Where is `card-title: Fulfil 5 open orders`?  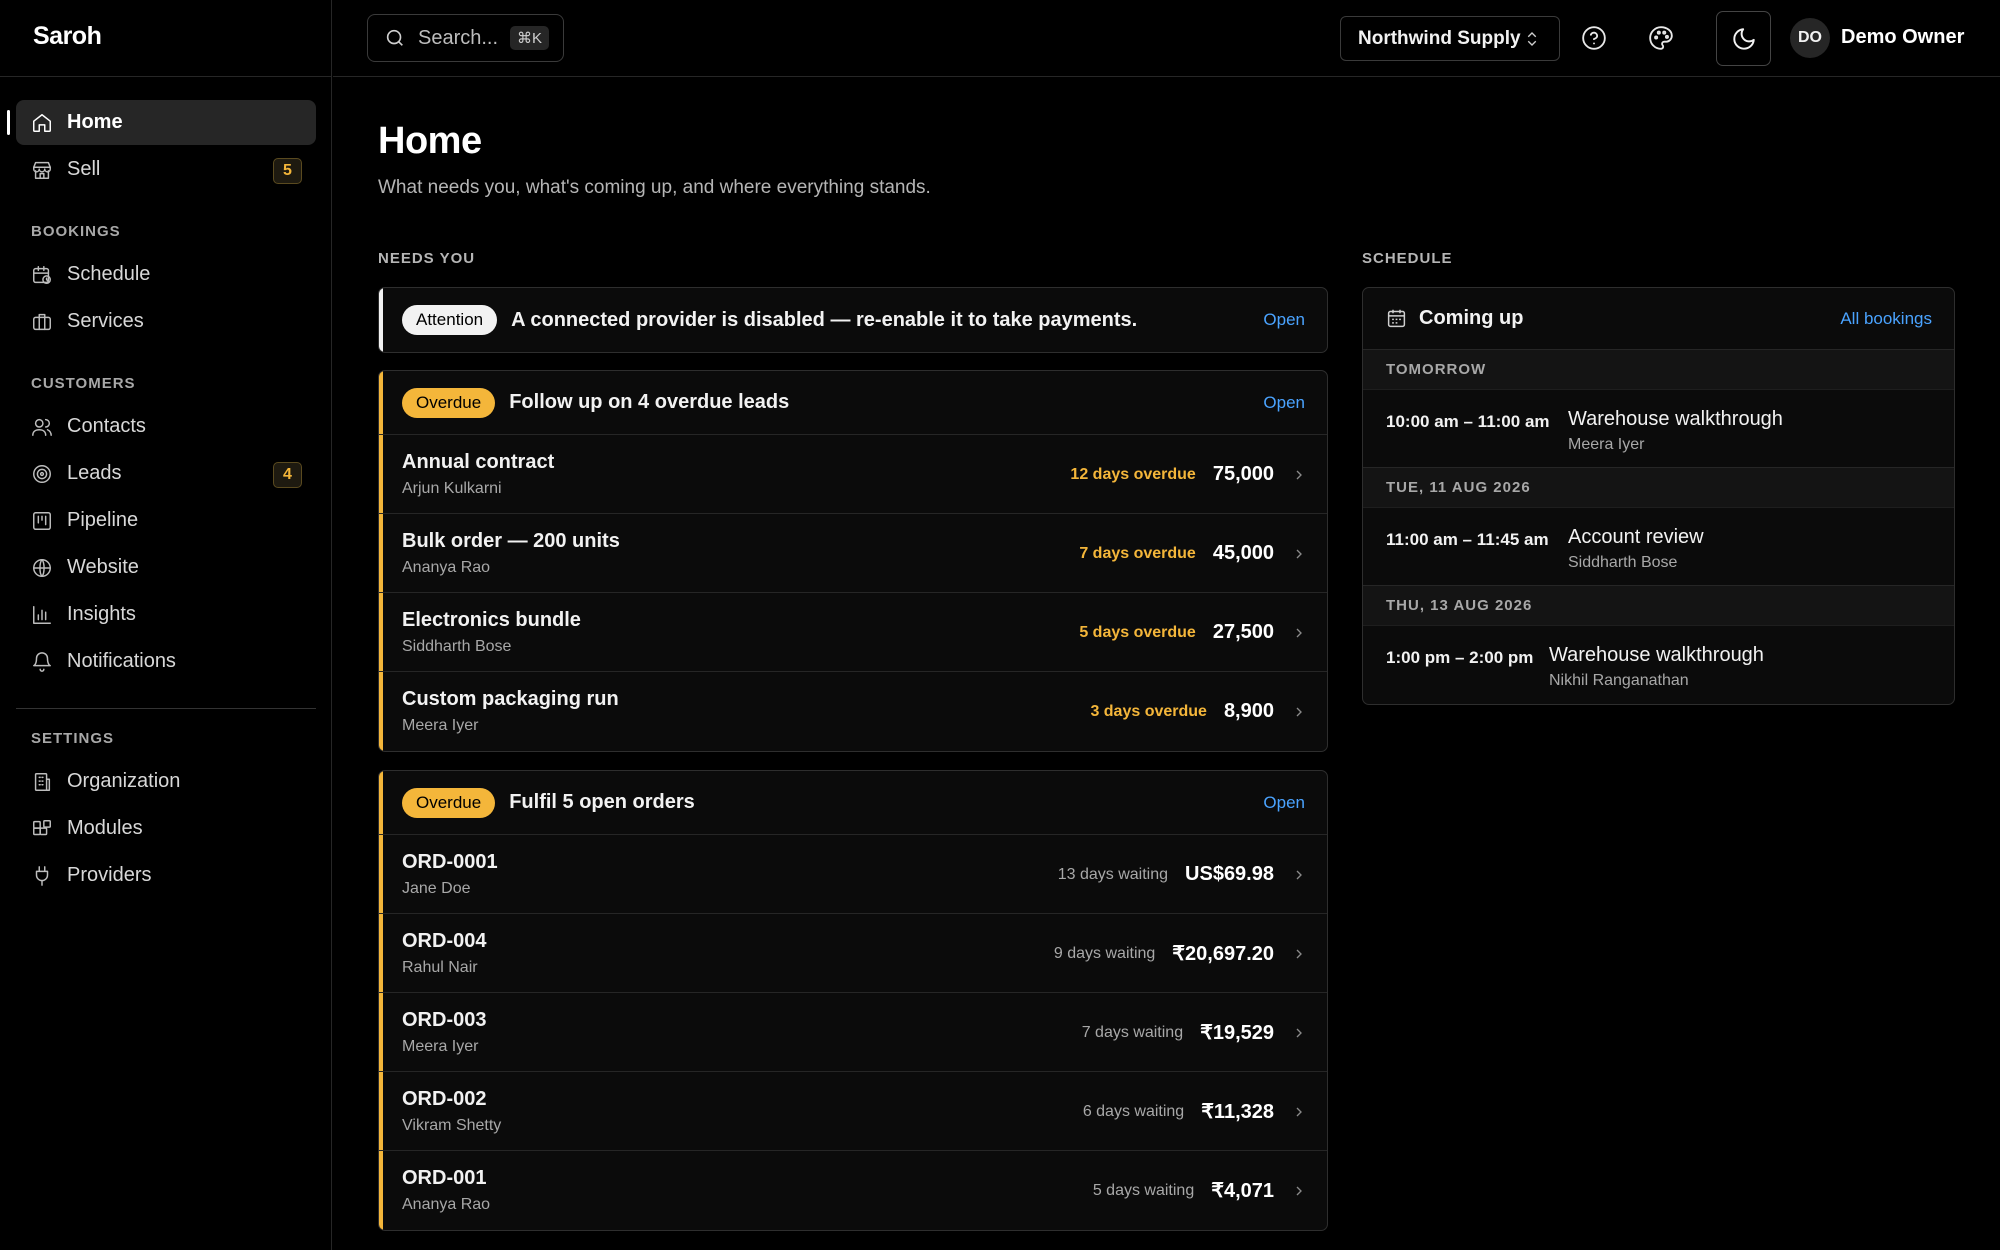
card-title: Fulfil 5 open orders is located at coordinates (602, 802).